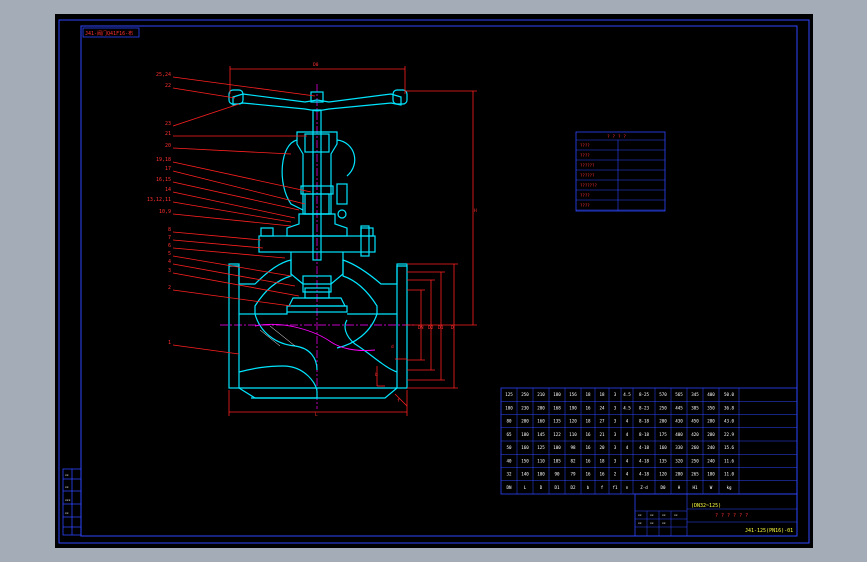 Image resolution: width=867 pixels, height=562 pixels. What do you see at coordinates (159, 200) in the screenshot?
I see `part-callout: 13,12,11` at bounding box center [159, 200].